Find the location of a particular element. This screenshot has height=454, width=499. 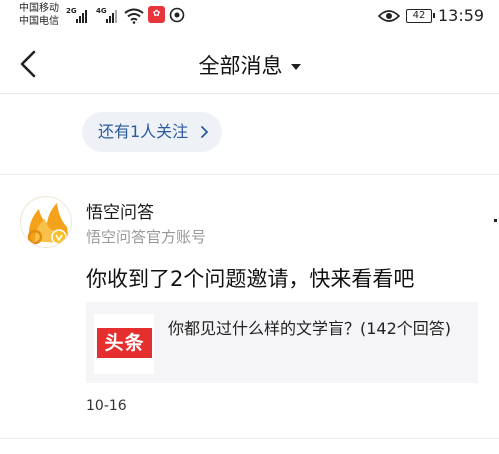

divider is located at coordinates (249, 174).